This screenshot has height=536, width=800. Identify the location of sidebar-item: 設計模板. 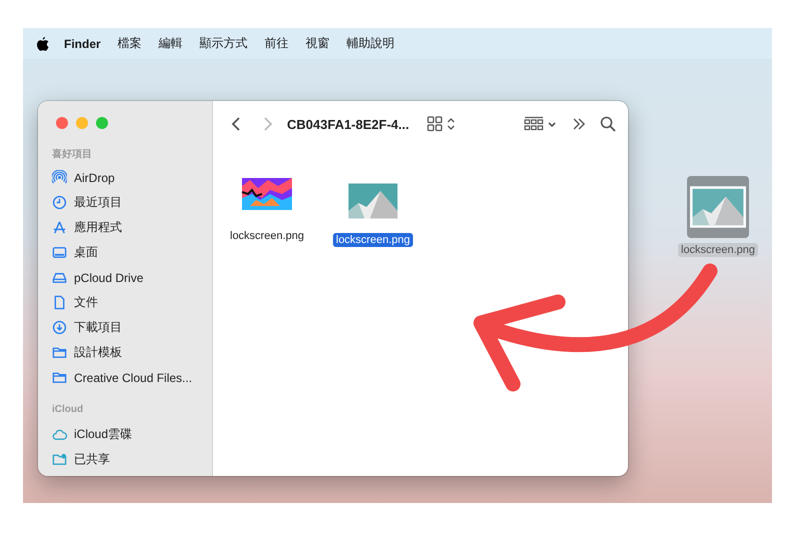
(127, 352).